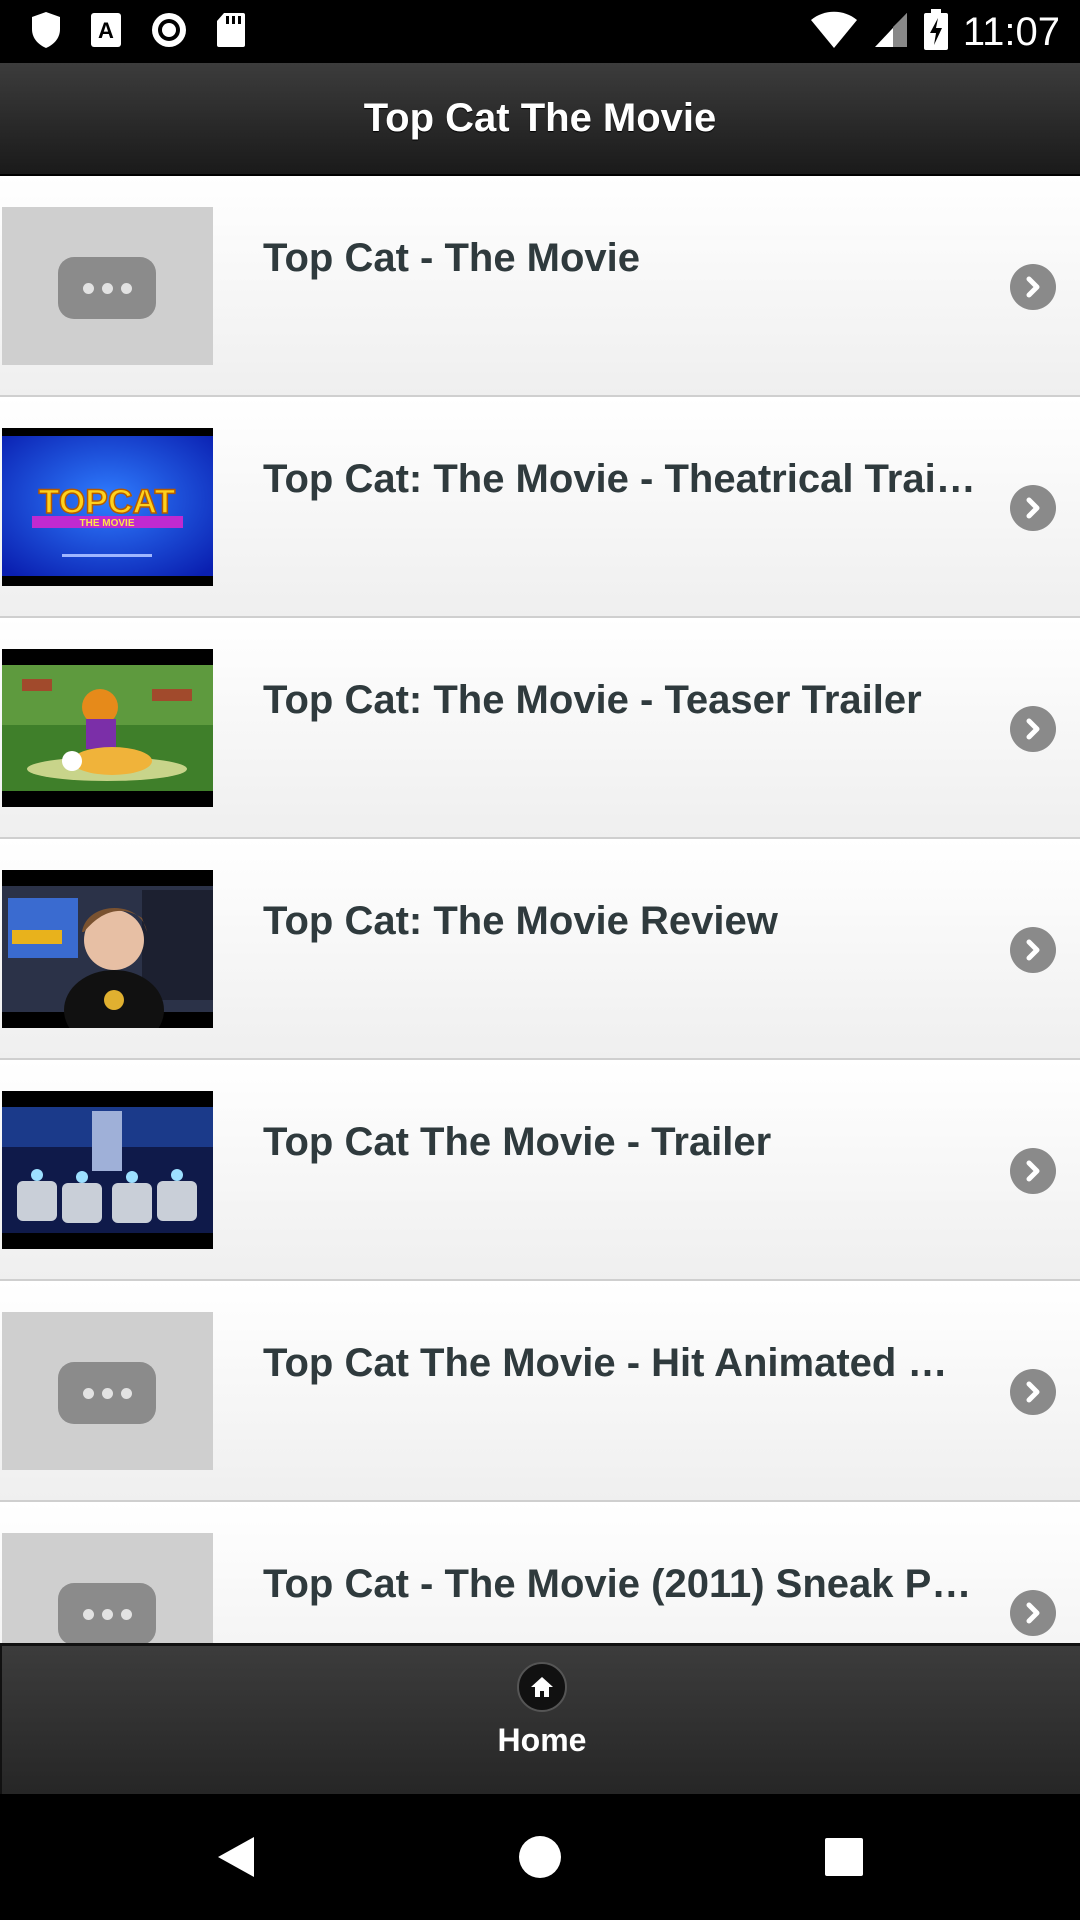 This screenshot has height=1920, width=1080. I want to click on svg-text: A, so click(106, 30).